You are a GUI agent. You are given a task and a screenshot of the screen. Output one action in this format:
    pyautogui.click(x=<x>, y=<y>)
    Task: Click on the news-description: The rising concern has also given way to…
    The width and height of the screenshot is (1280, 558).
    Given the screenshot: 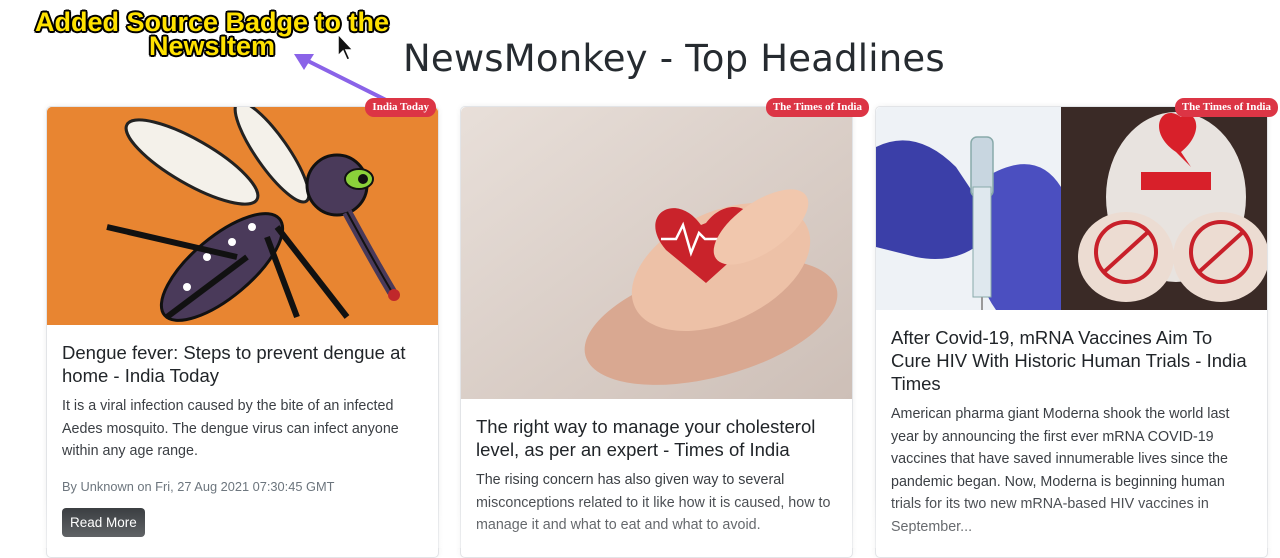 What is the action you would take?
    pyautogui.click(x=653, y=502)
    